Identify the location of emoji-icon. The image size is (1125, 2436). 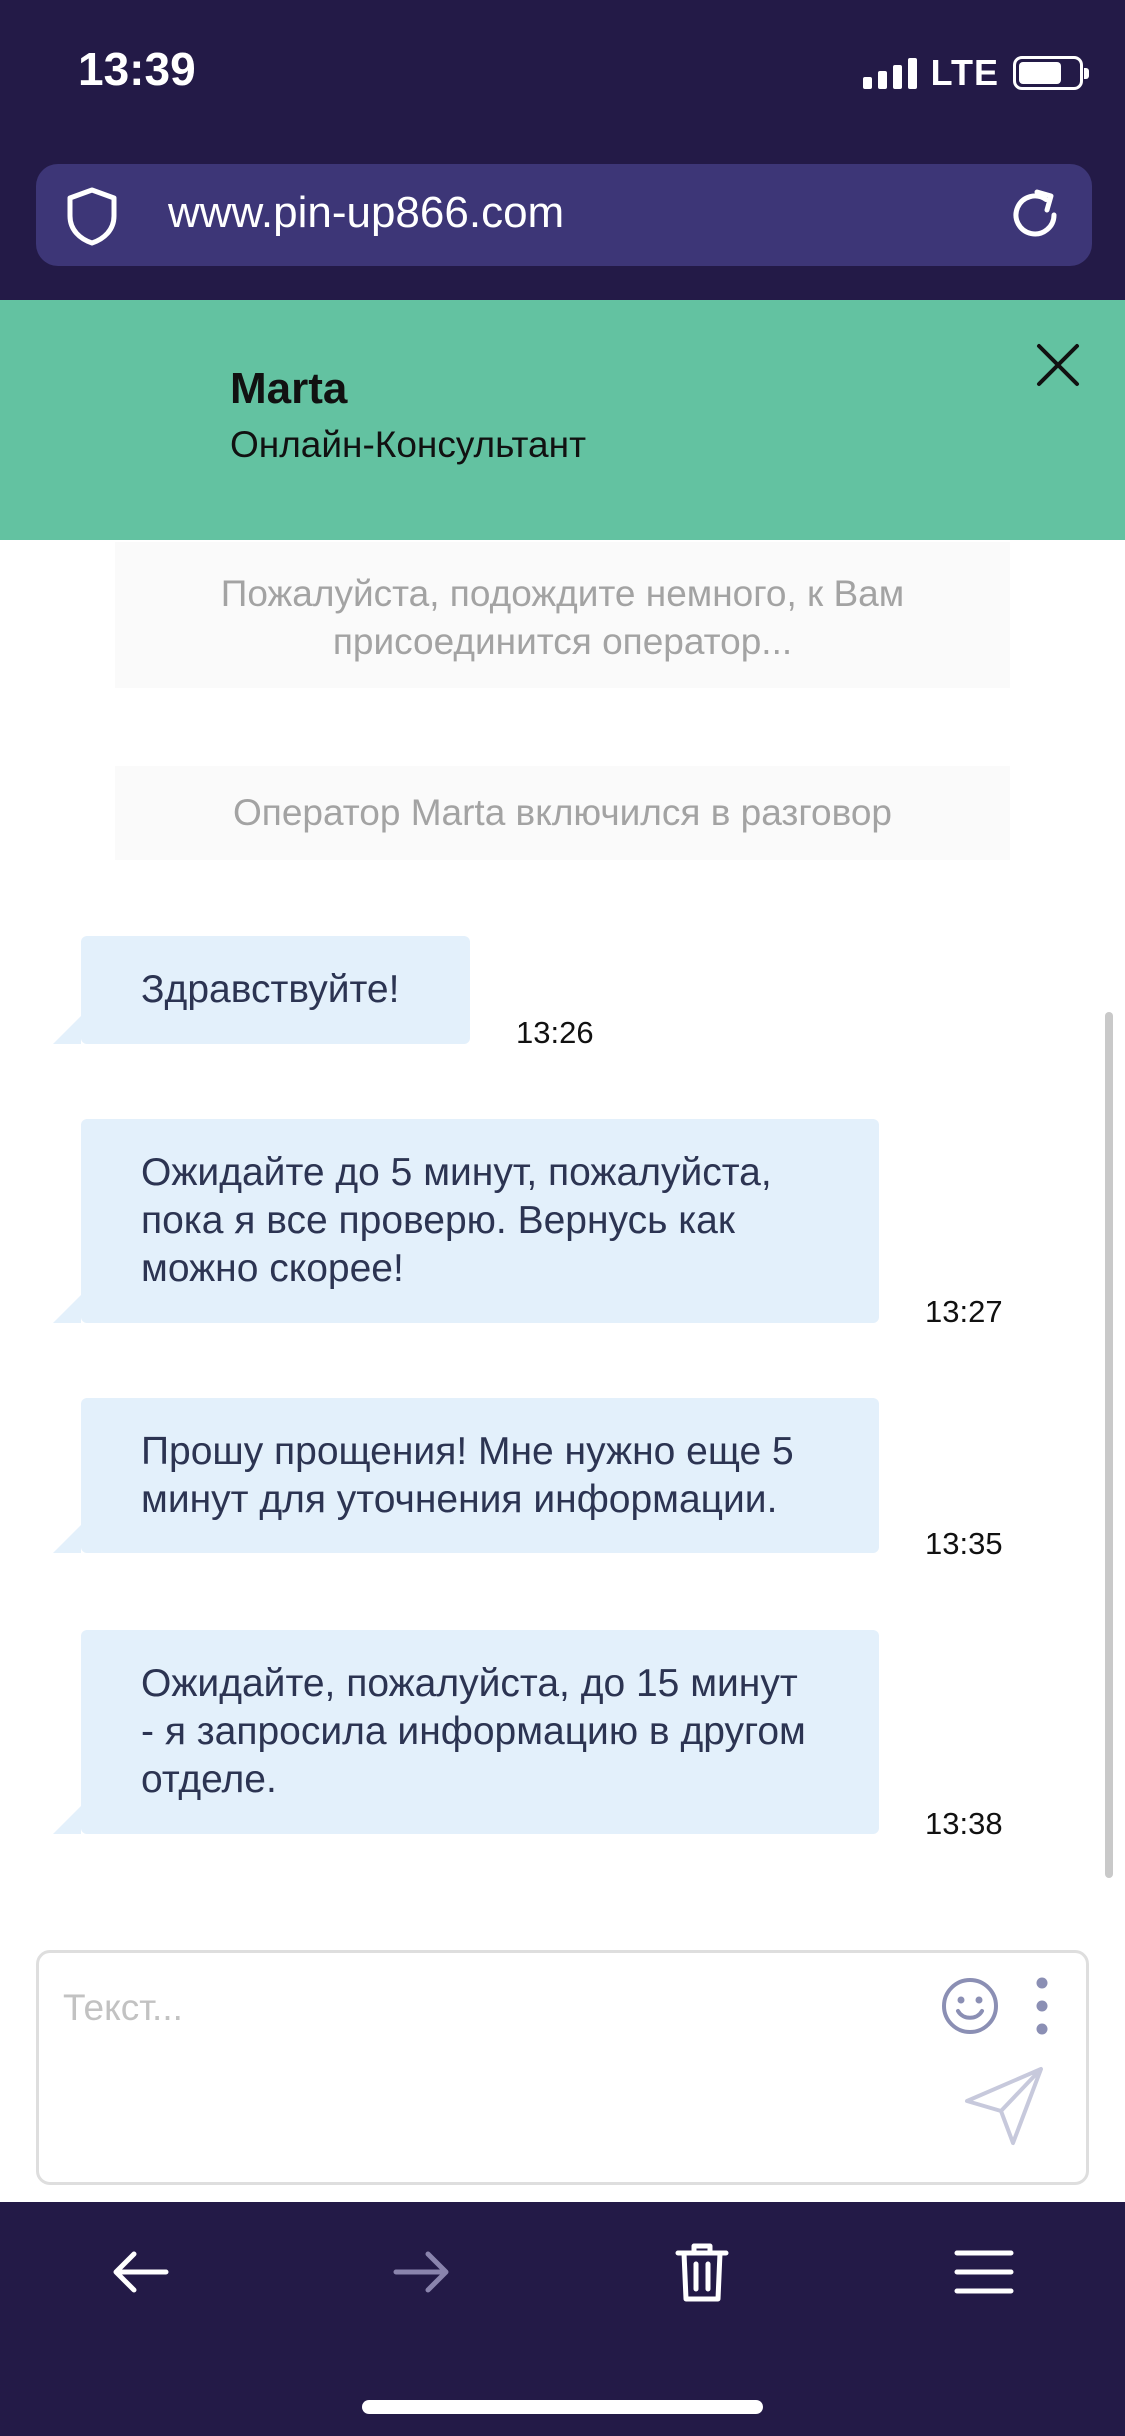
(970, 2006).